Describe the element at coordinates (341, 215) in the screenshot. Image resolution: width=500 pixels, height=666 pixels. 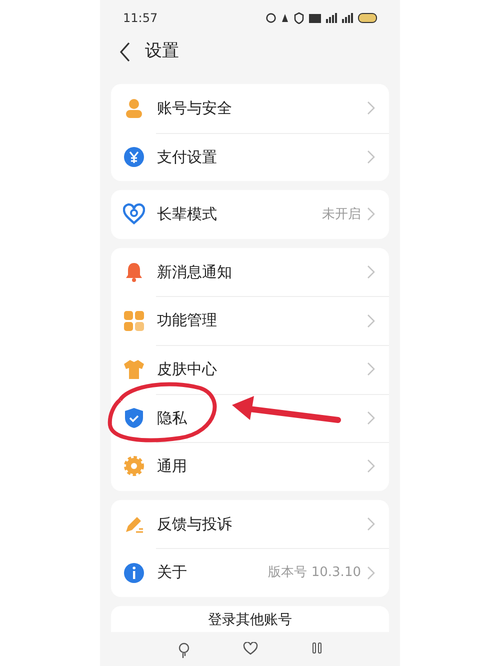
I see `row-value: 未开启` at that location.